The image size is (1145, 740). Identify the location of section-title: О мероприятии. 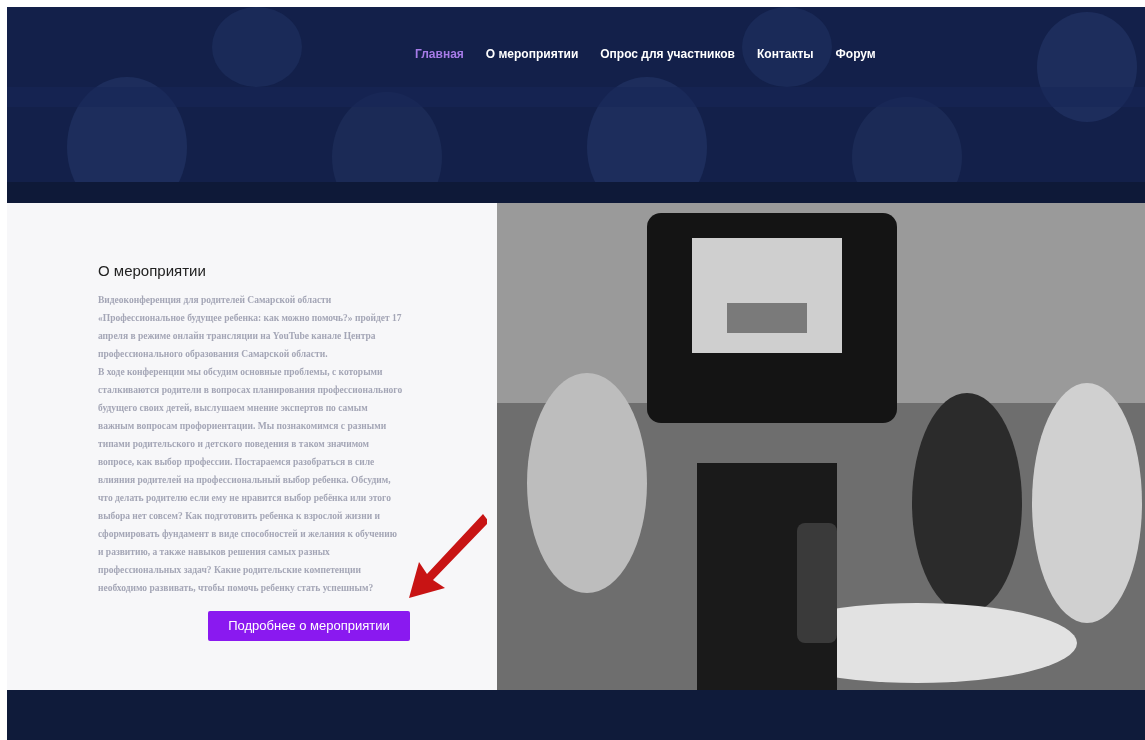
(152, 271).